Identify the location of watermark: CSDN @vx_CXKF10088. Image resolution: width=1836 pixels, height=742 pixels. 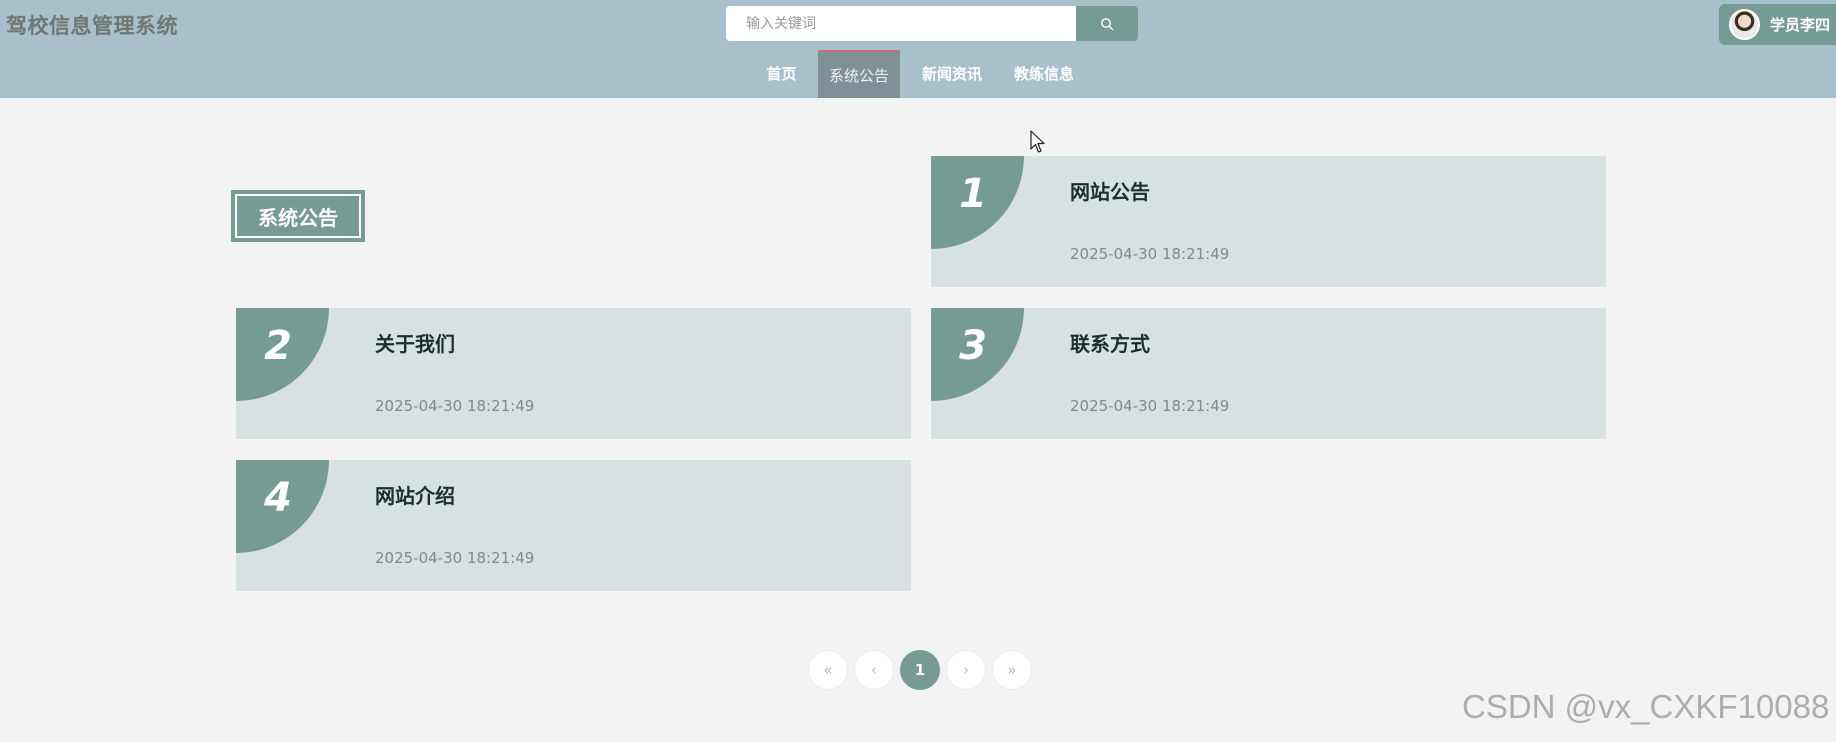
(1646, 706).